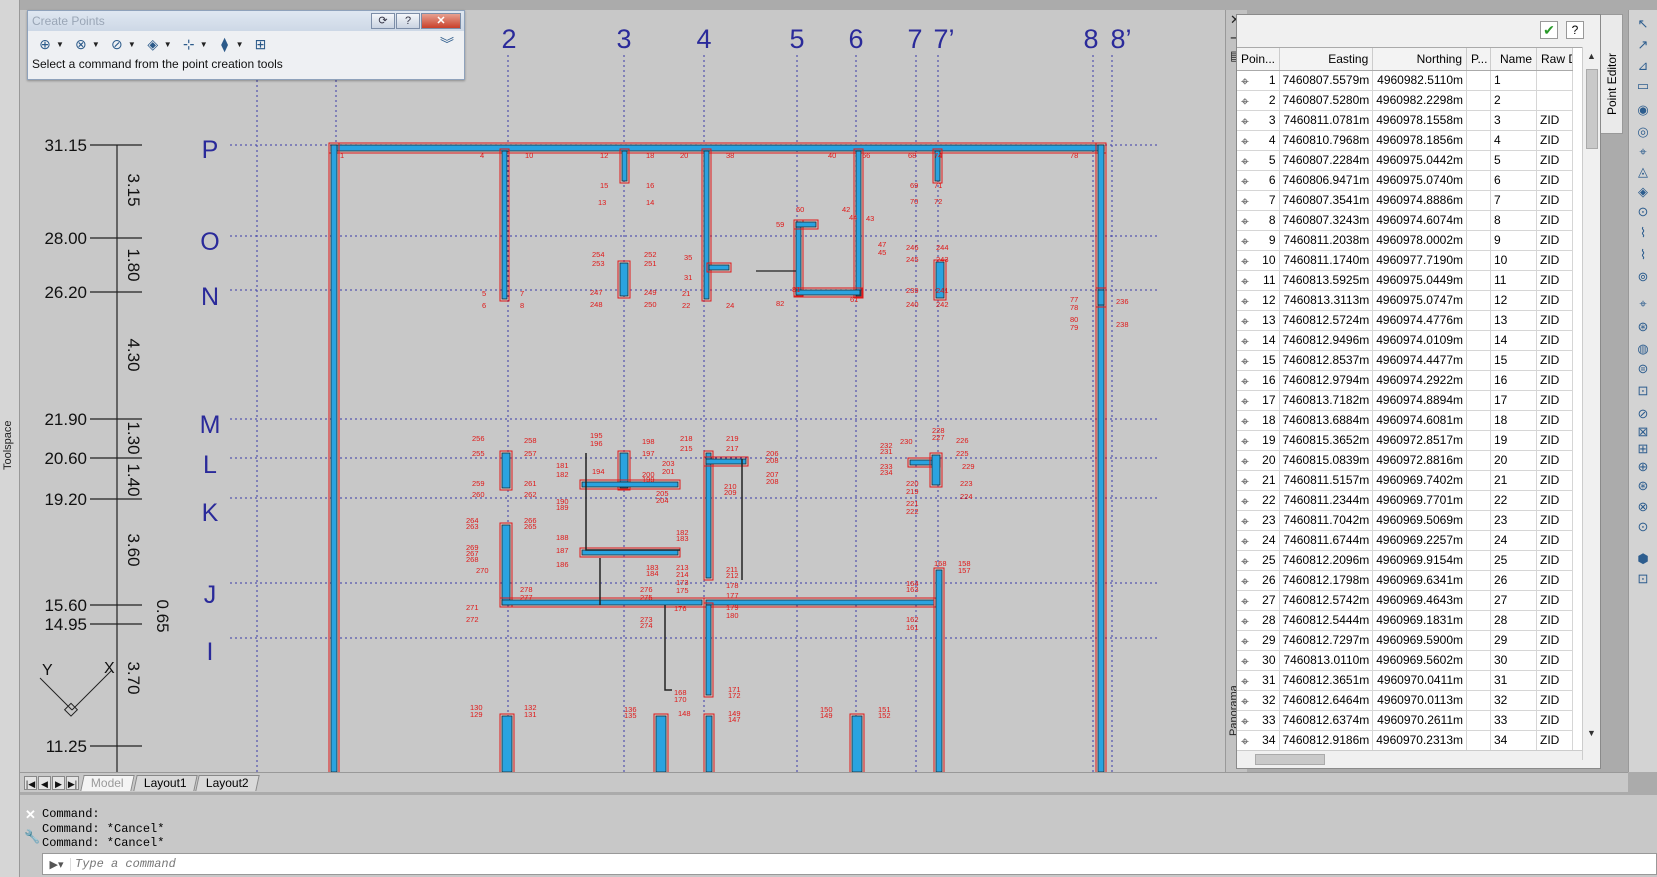  Describe the element at coordinates (1419, 80) in the screenshot. I see `northing-cell: 4960982.5110m` at that location.